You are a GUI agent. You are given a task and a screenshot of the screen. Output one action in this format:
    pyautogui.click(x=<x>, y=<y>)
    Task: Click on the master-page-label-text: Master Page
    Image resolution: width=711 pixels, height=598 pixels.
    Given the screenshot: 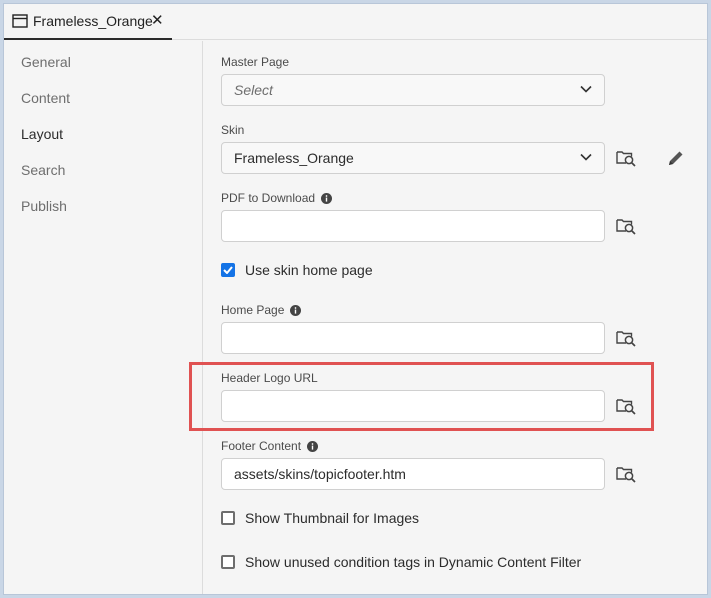 What is the action you would take?
    pyautogui.click(x=255, y=62)
    